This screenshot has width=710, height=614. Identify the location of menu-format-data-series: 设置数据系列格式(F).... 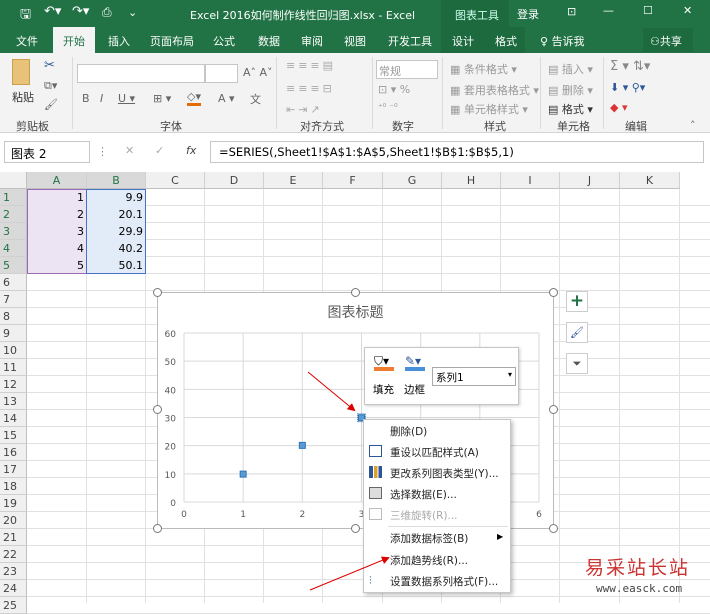
(444, 581).